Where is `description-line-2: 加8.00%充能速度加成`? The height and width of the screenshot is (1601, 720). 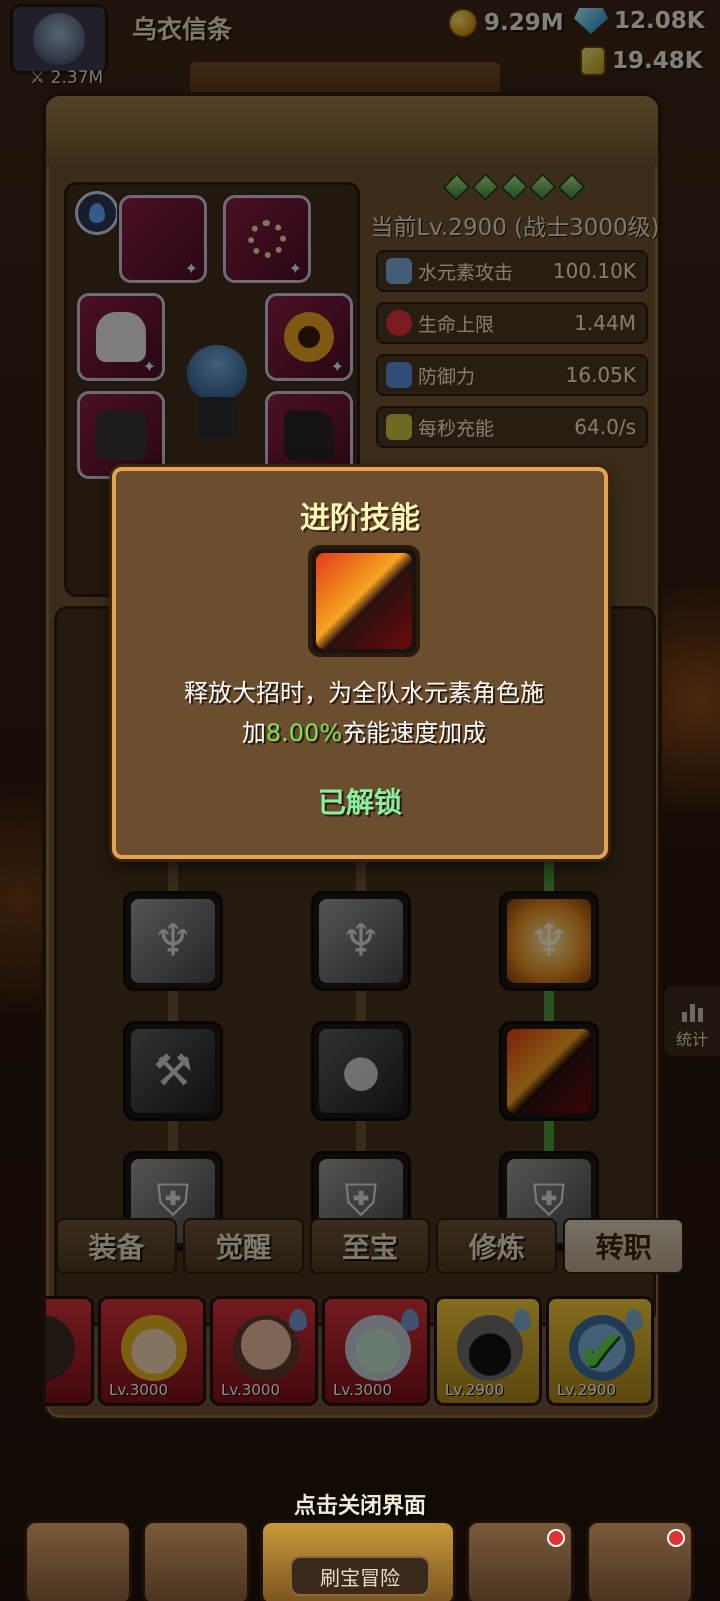
description-line-2: 加8.00%充能速度加成 is located at coordinates (364, 733).